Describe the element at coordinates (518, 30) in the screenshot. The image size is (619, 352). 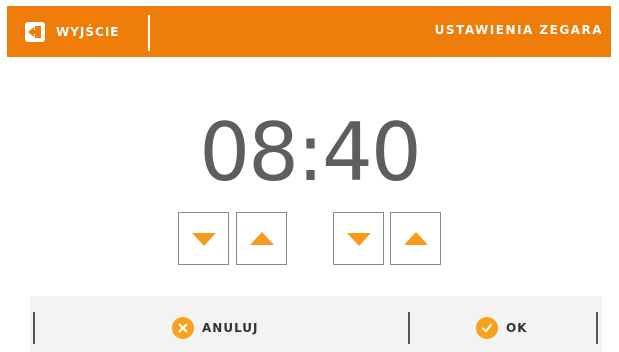
I see `page-title: USTAWIENIA ZEGARA` at that location.